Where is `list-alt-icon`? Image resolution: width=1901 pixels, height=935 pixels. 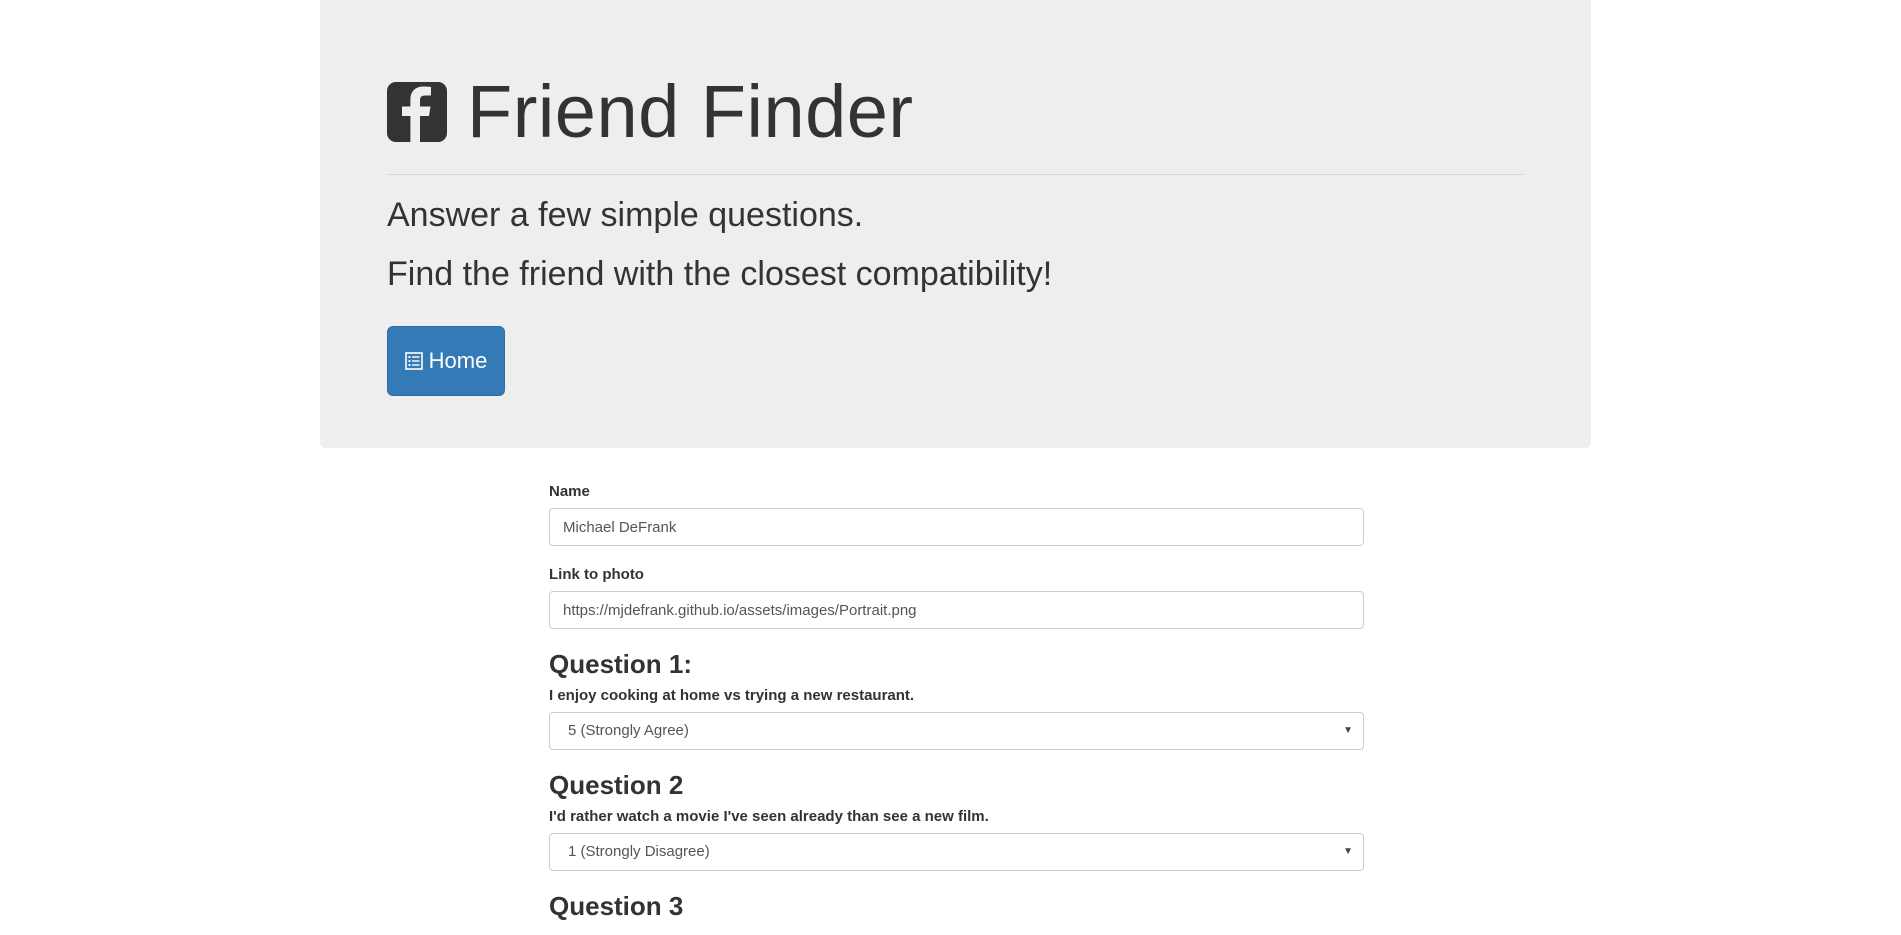 list-alt-icon is located at coordinates (413, 361).